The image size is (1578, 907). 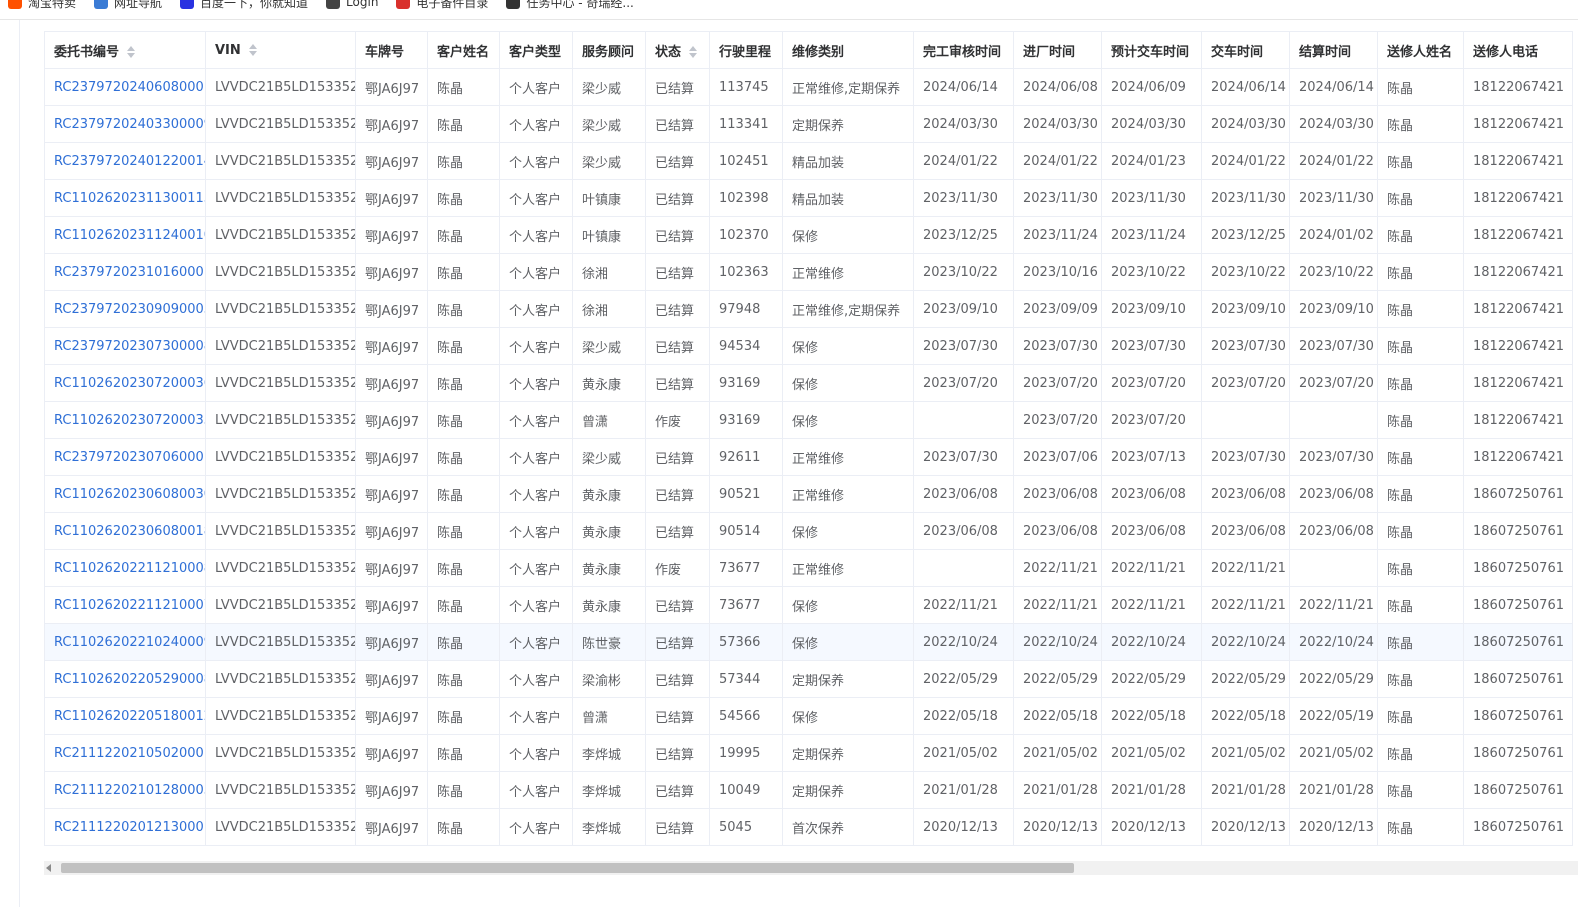 What do you see at coordinates (1245, 272) in the screenshot?
I see `table-cell: 2023/10/22` at bounding box center [1245, 272].